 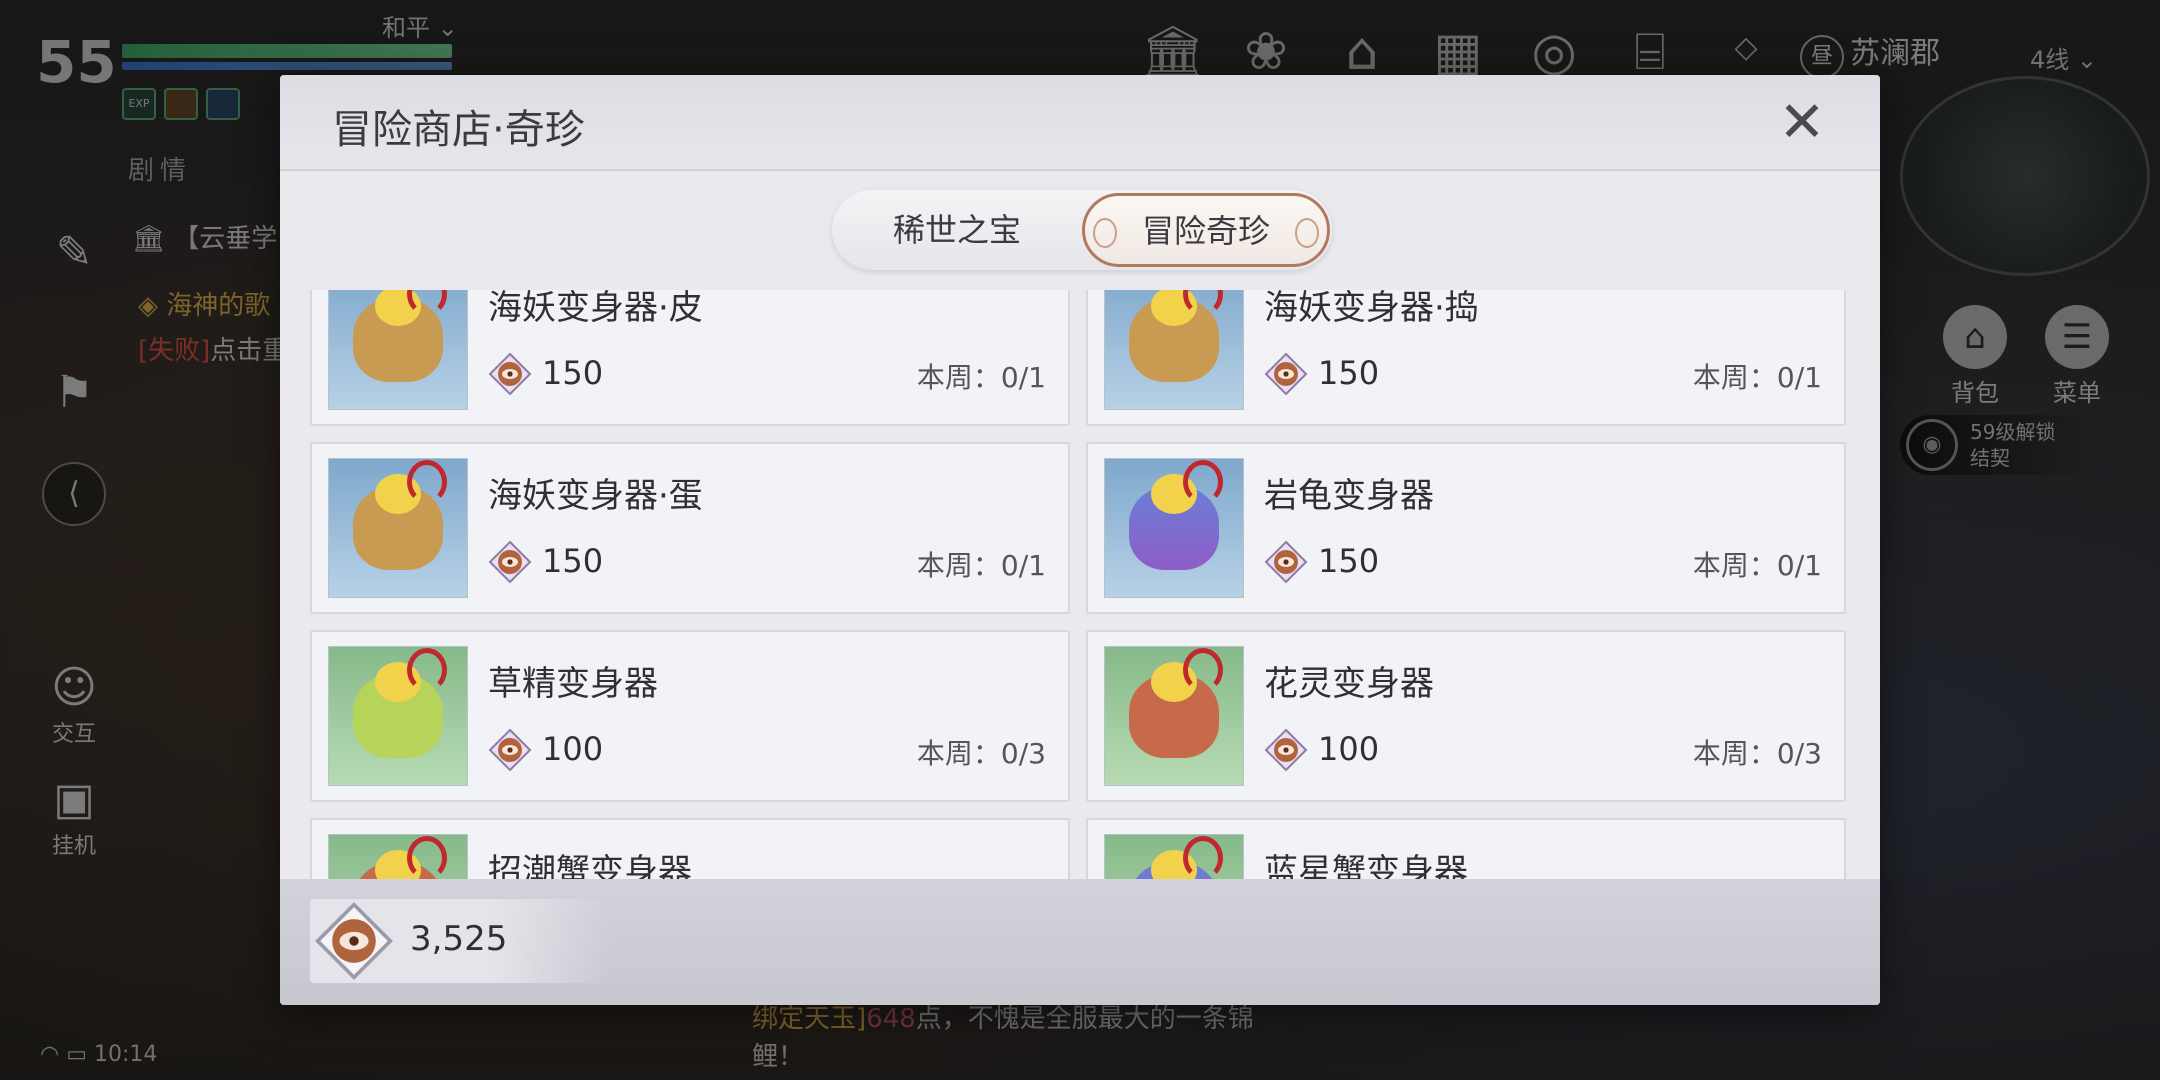 I want to click on item-name: 海妖变身器·蛋, so click(x=595, y=496).